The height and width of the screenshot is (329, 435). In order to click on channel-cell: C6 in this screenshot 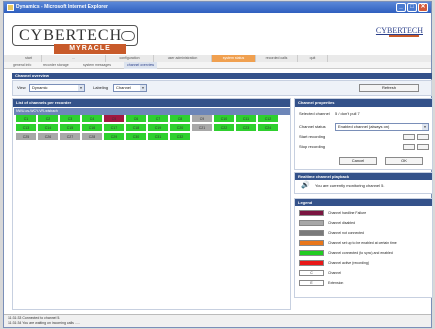, I will do `click(136, 119)`.